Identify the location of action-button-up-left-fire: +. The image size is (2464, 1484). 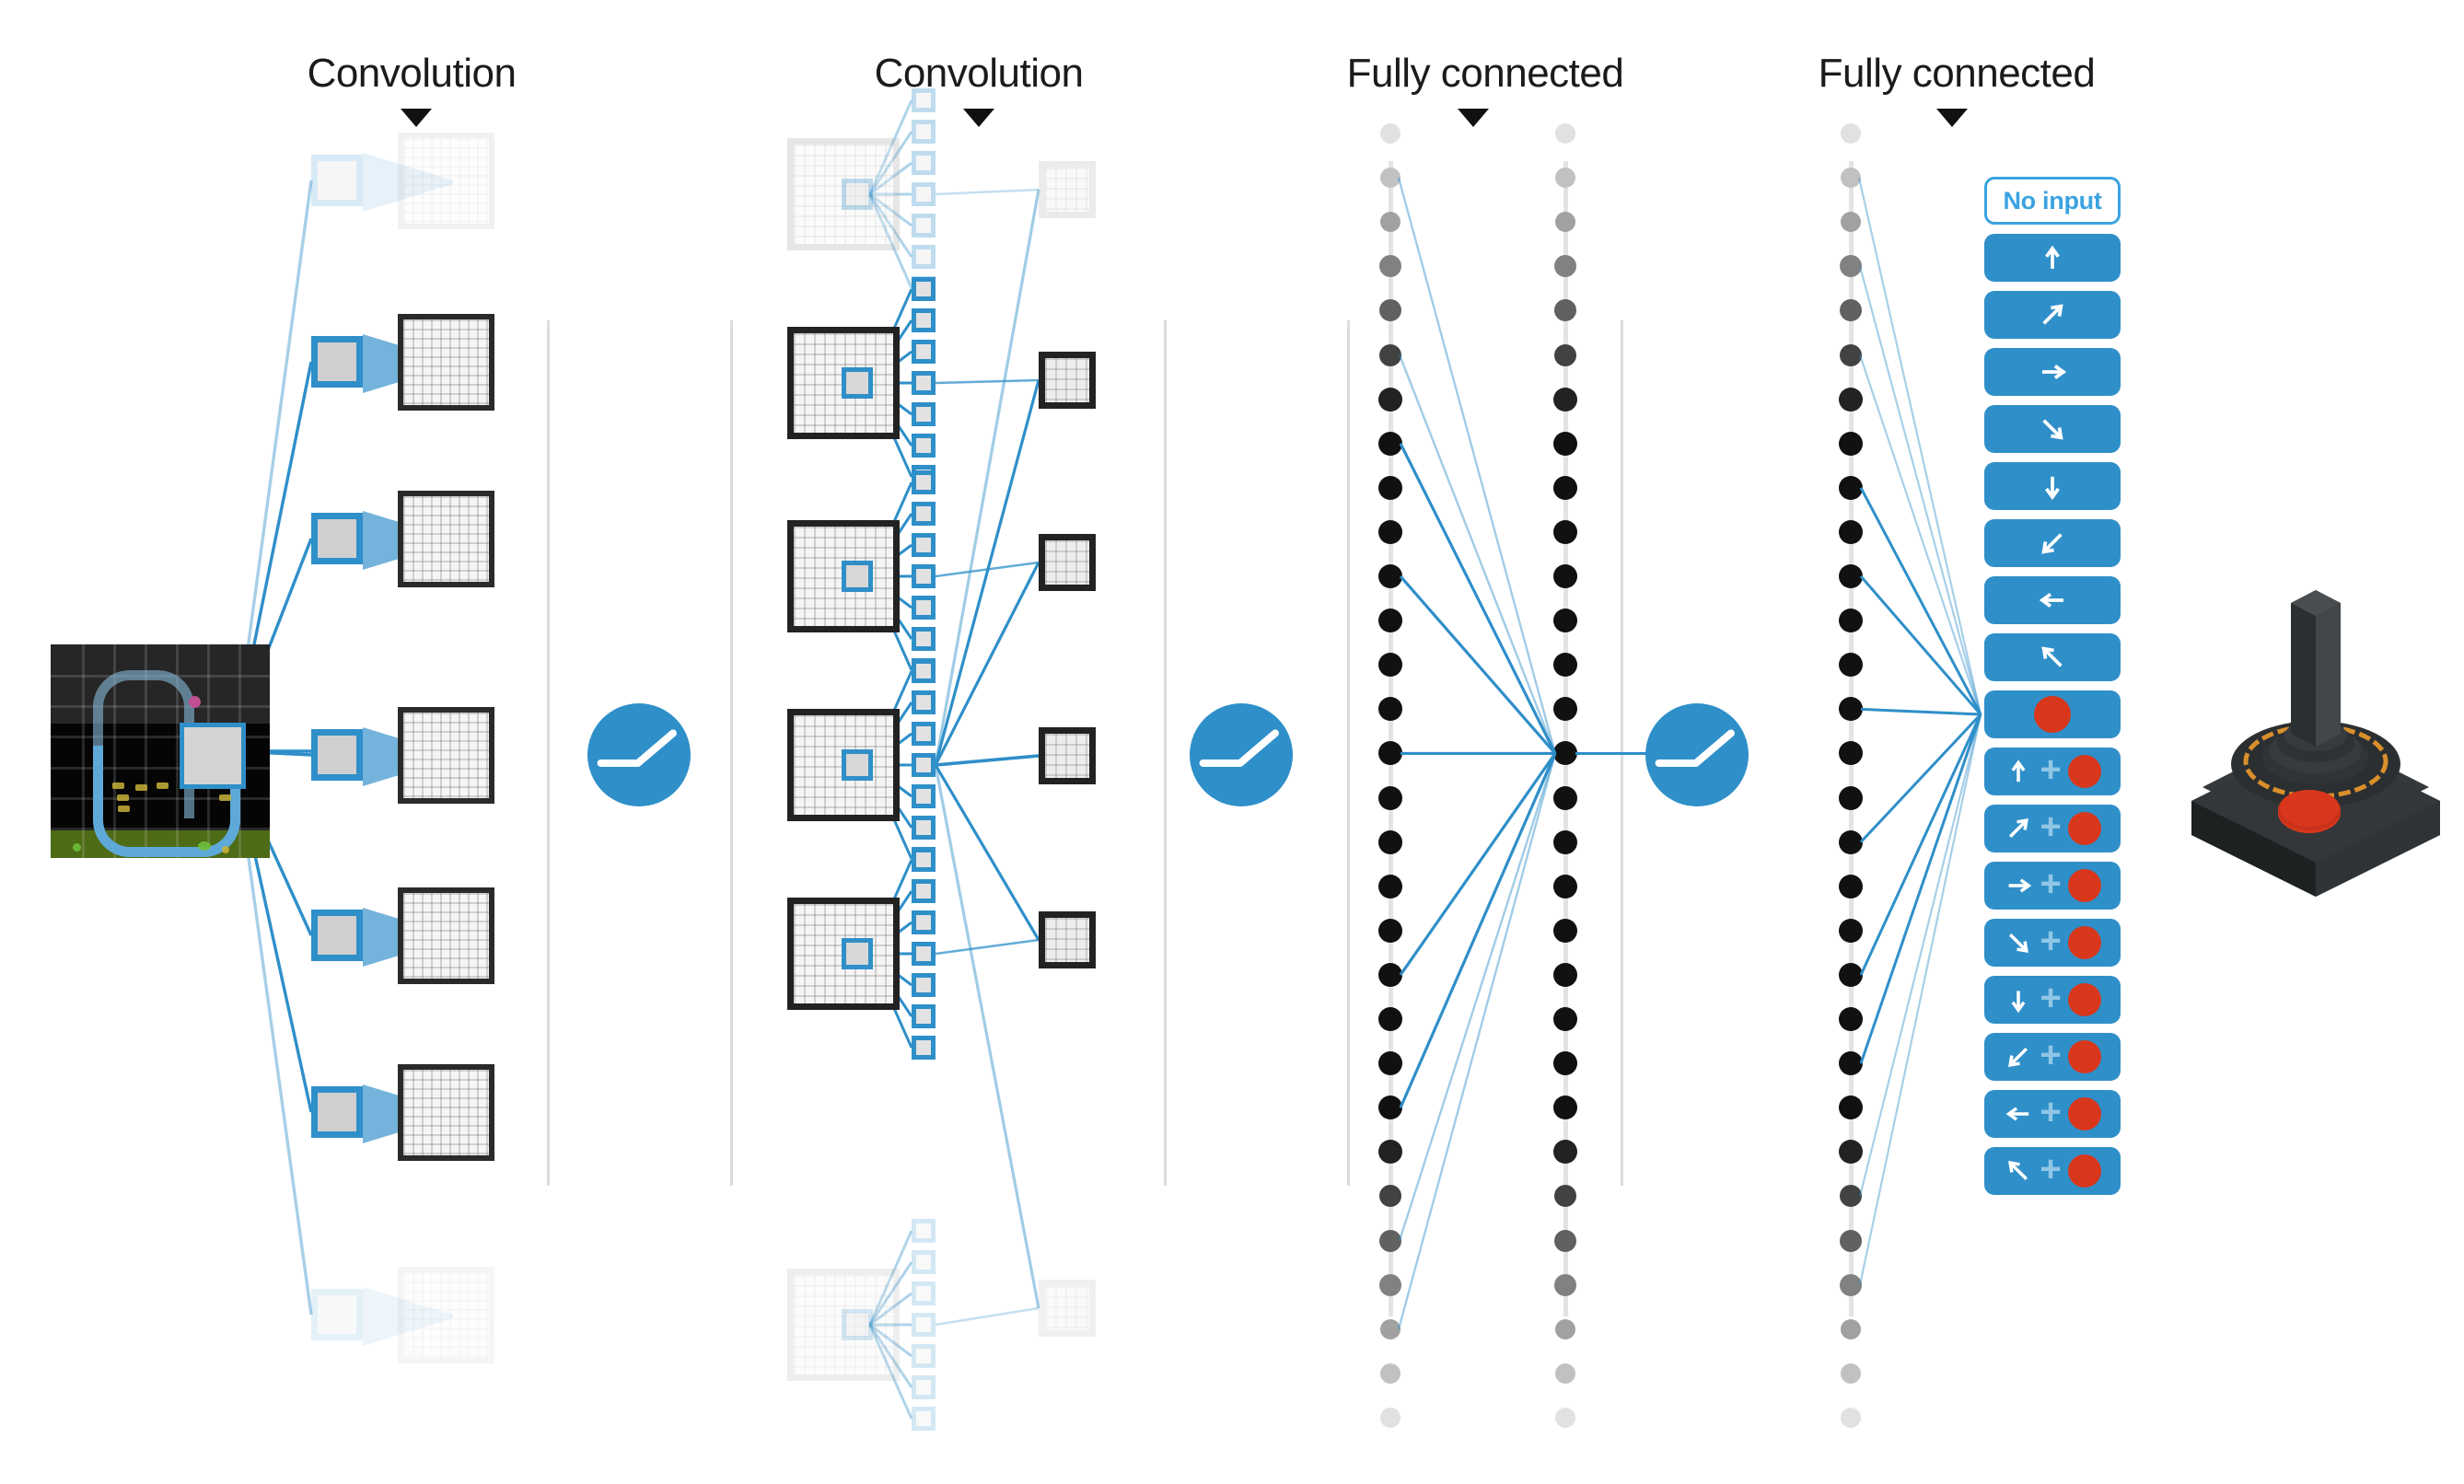
(2052, 1171).